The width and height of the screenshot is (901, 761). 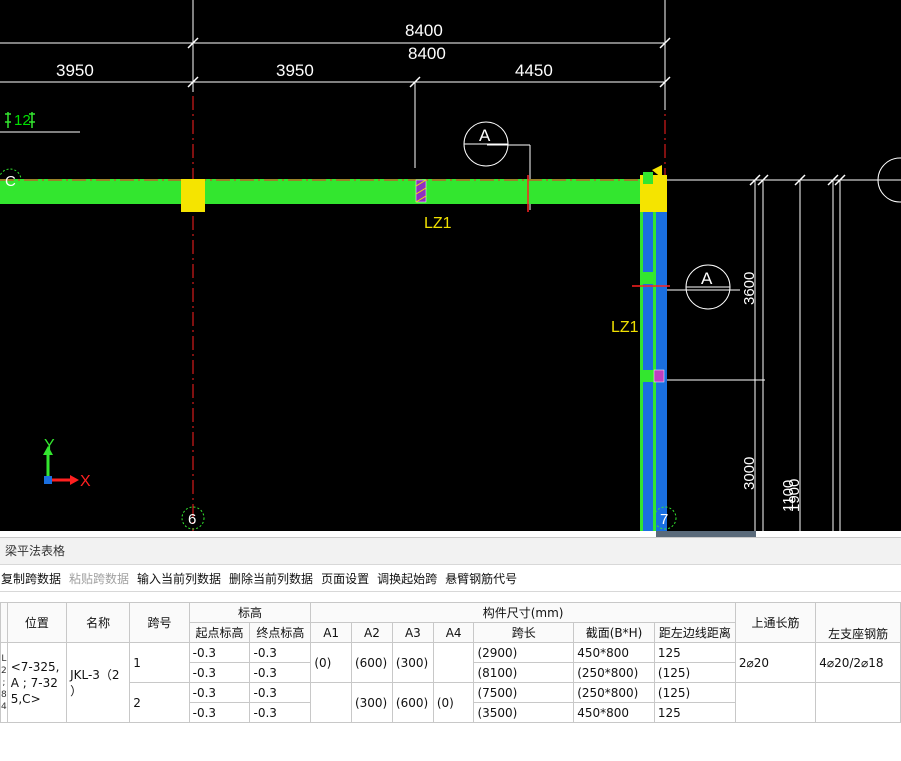 I want to click on col-header-a1: A1, so click(x=331, y=632).